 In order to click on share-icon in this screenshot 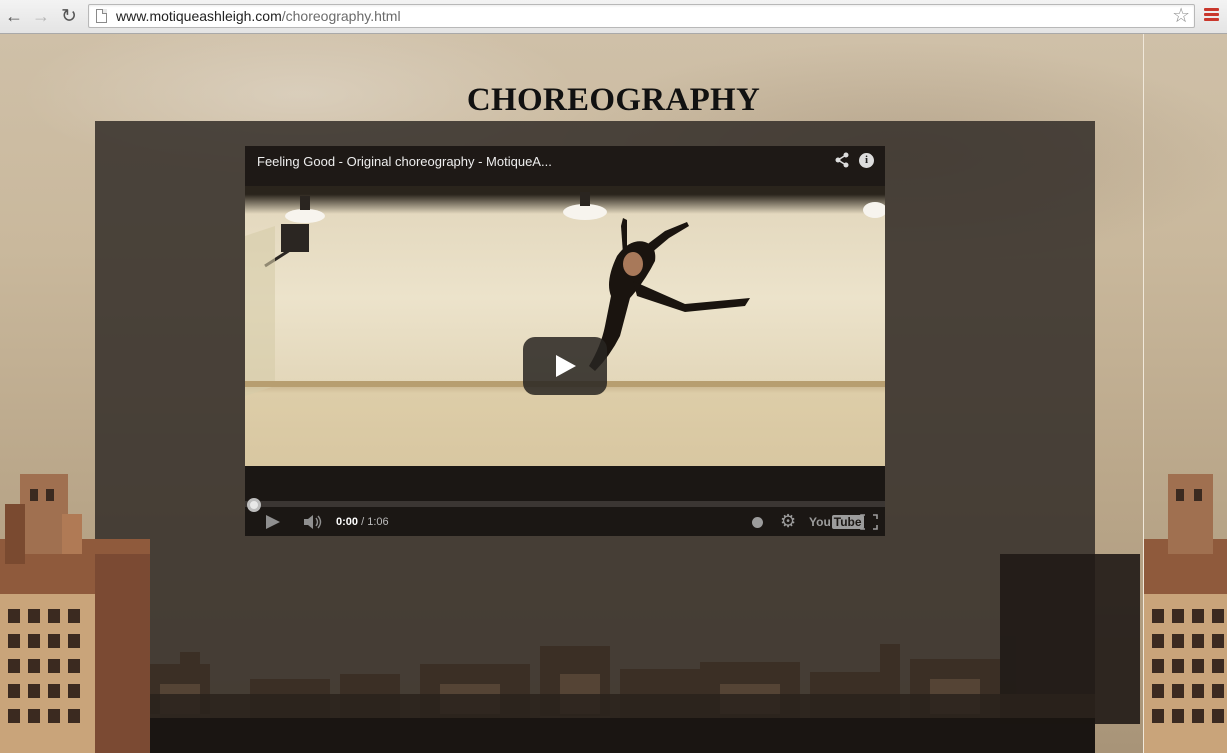, I will do `click(842, 160)`.